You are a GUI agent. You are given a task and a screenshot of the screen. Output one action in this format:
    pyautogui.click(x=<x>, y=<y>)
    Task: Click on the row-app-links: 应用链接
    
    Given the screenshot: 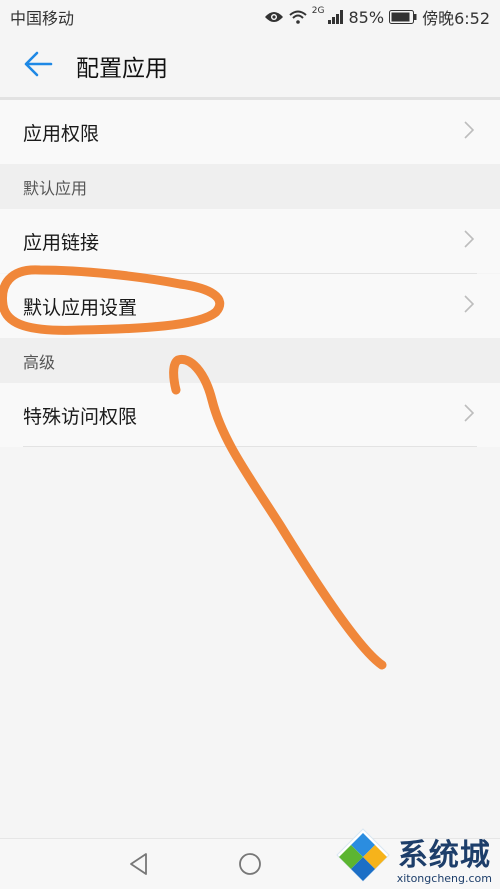 What is the action you would take?
    pyautogui.click(x=250, y=241)
    